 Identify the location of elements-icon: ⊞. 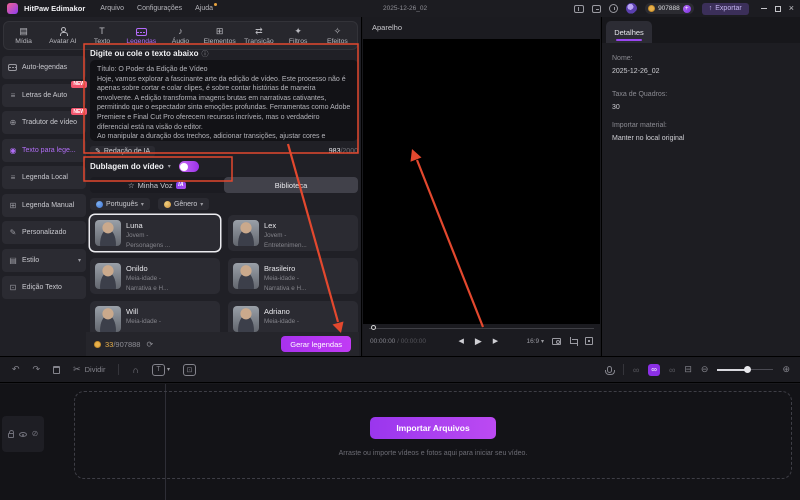
(219, 31).